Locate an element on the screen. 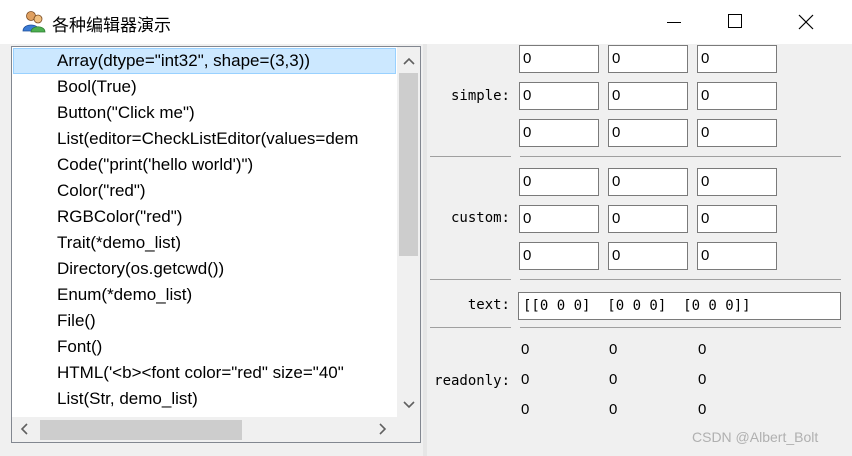  simple-label: simple: is located at coordinates (480, 96).